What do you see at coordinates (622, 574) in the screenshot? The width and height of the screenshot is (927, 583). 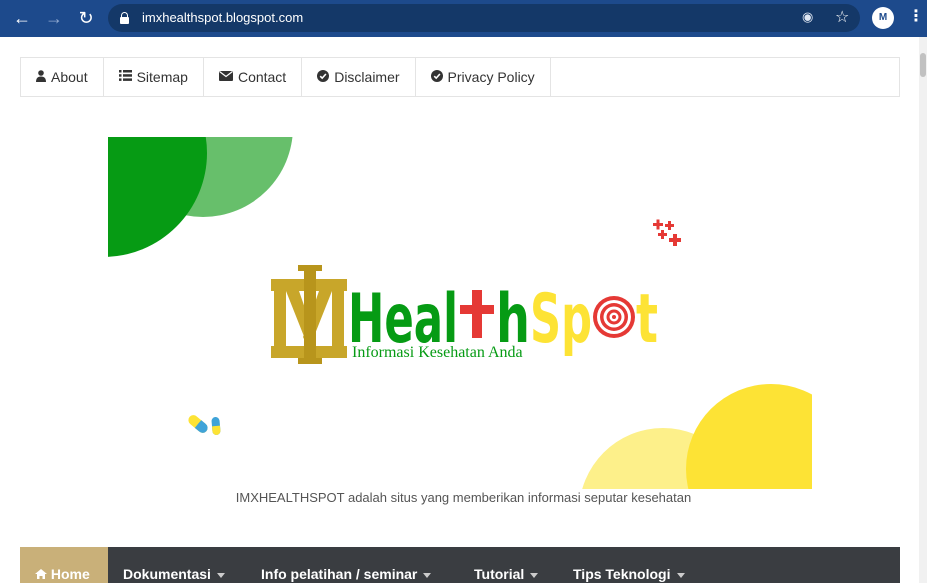 I see `nav-item-label: Tips Teknologi` at bounding box center [622, 574].